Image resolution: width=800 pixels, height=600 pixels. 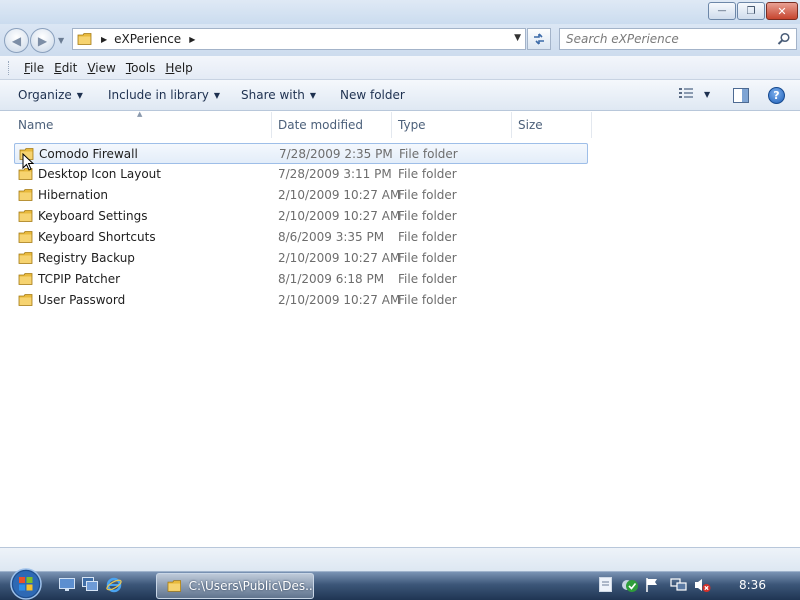 I want to click on window-controls: — ❐ ✕, so click(x=753, y=11).